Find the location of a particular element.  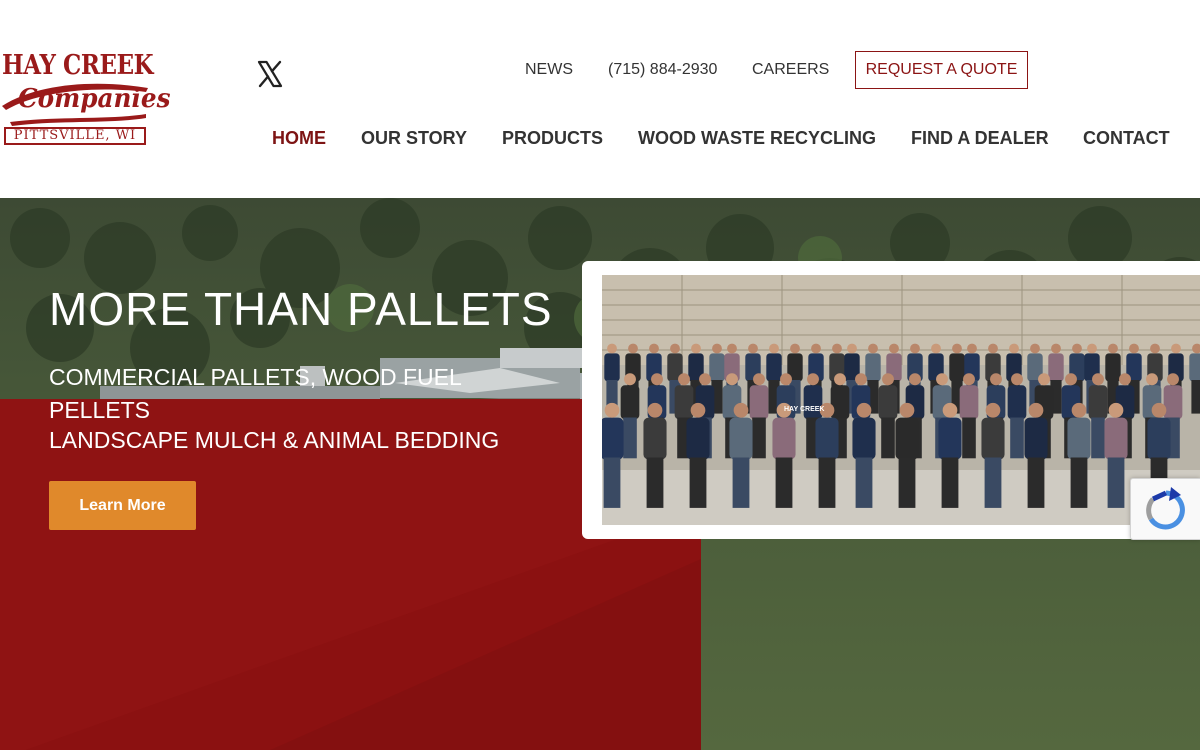

logo-location: PITTSVILLE, WI is located at coordinates (75, 136).